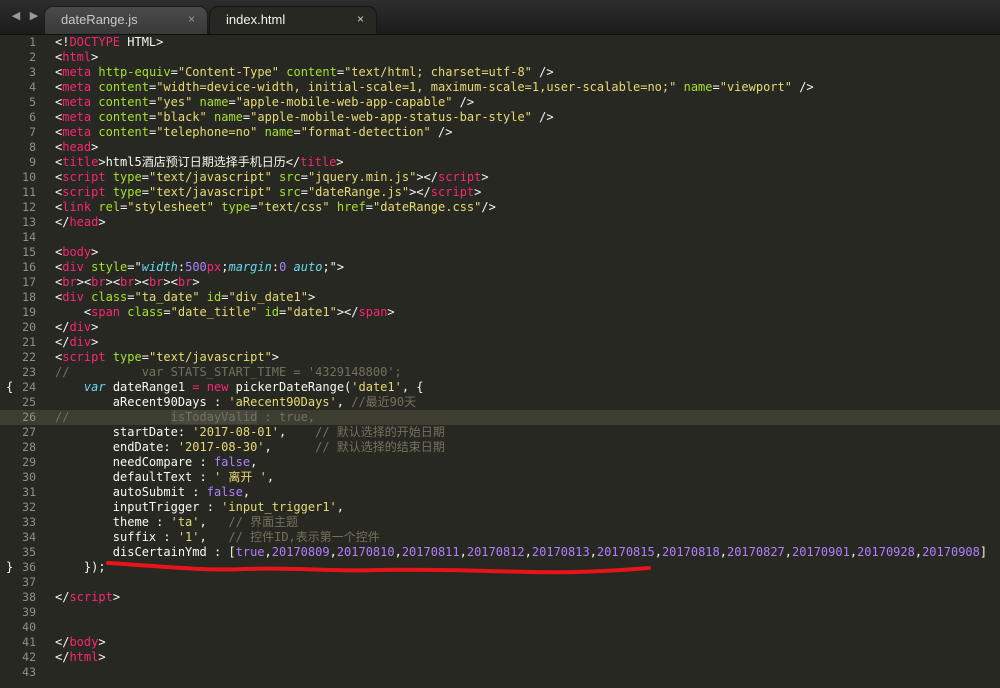 This screenshot has height=688, width=1000. Describe the element at coordinates (527, 567) in the screenshot. I see `code-line: });` at that location.